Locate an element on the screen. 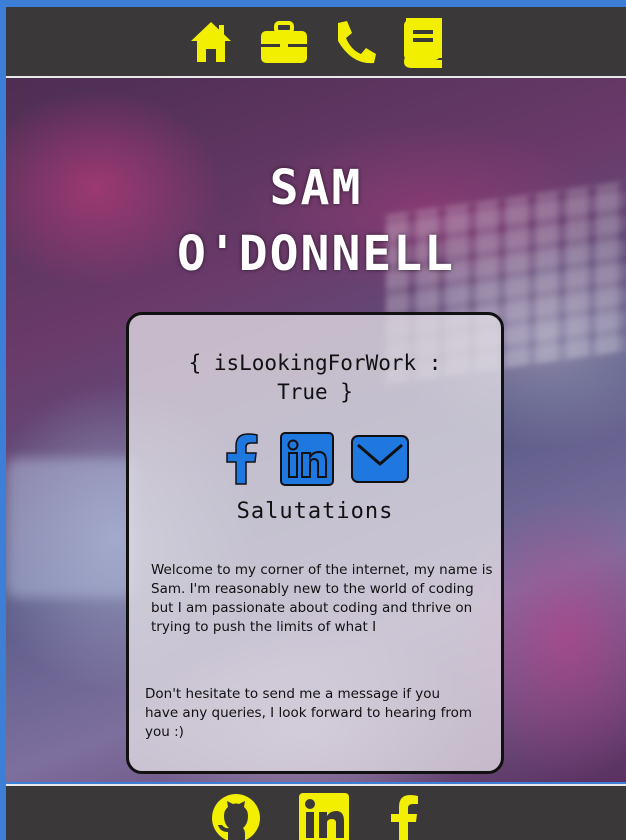 This screenshot has width=626, height=840. footer-nav is located at coordinates (316, 812).